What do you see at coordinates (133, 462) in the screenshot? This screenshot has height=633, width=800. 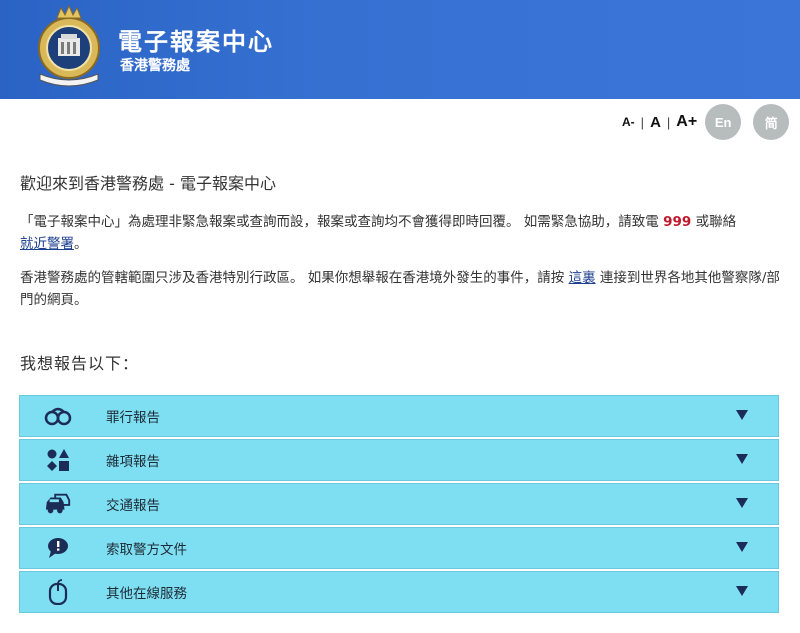 I see `menu-item-label: 雜項報告` at bounding box center [133, 462].